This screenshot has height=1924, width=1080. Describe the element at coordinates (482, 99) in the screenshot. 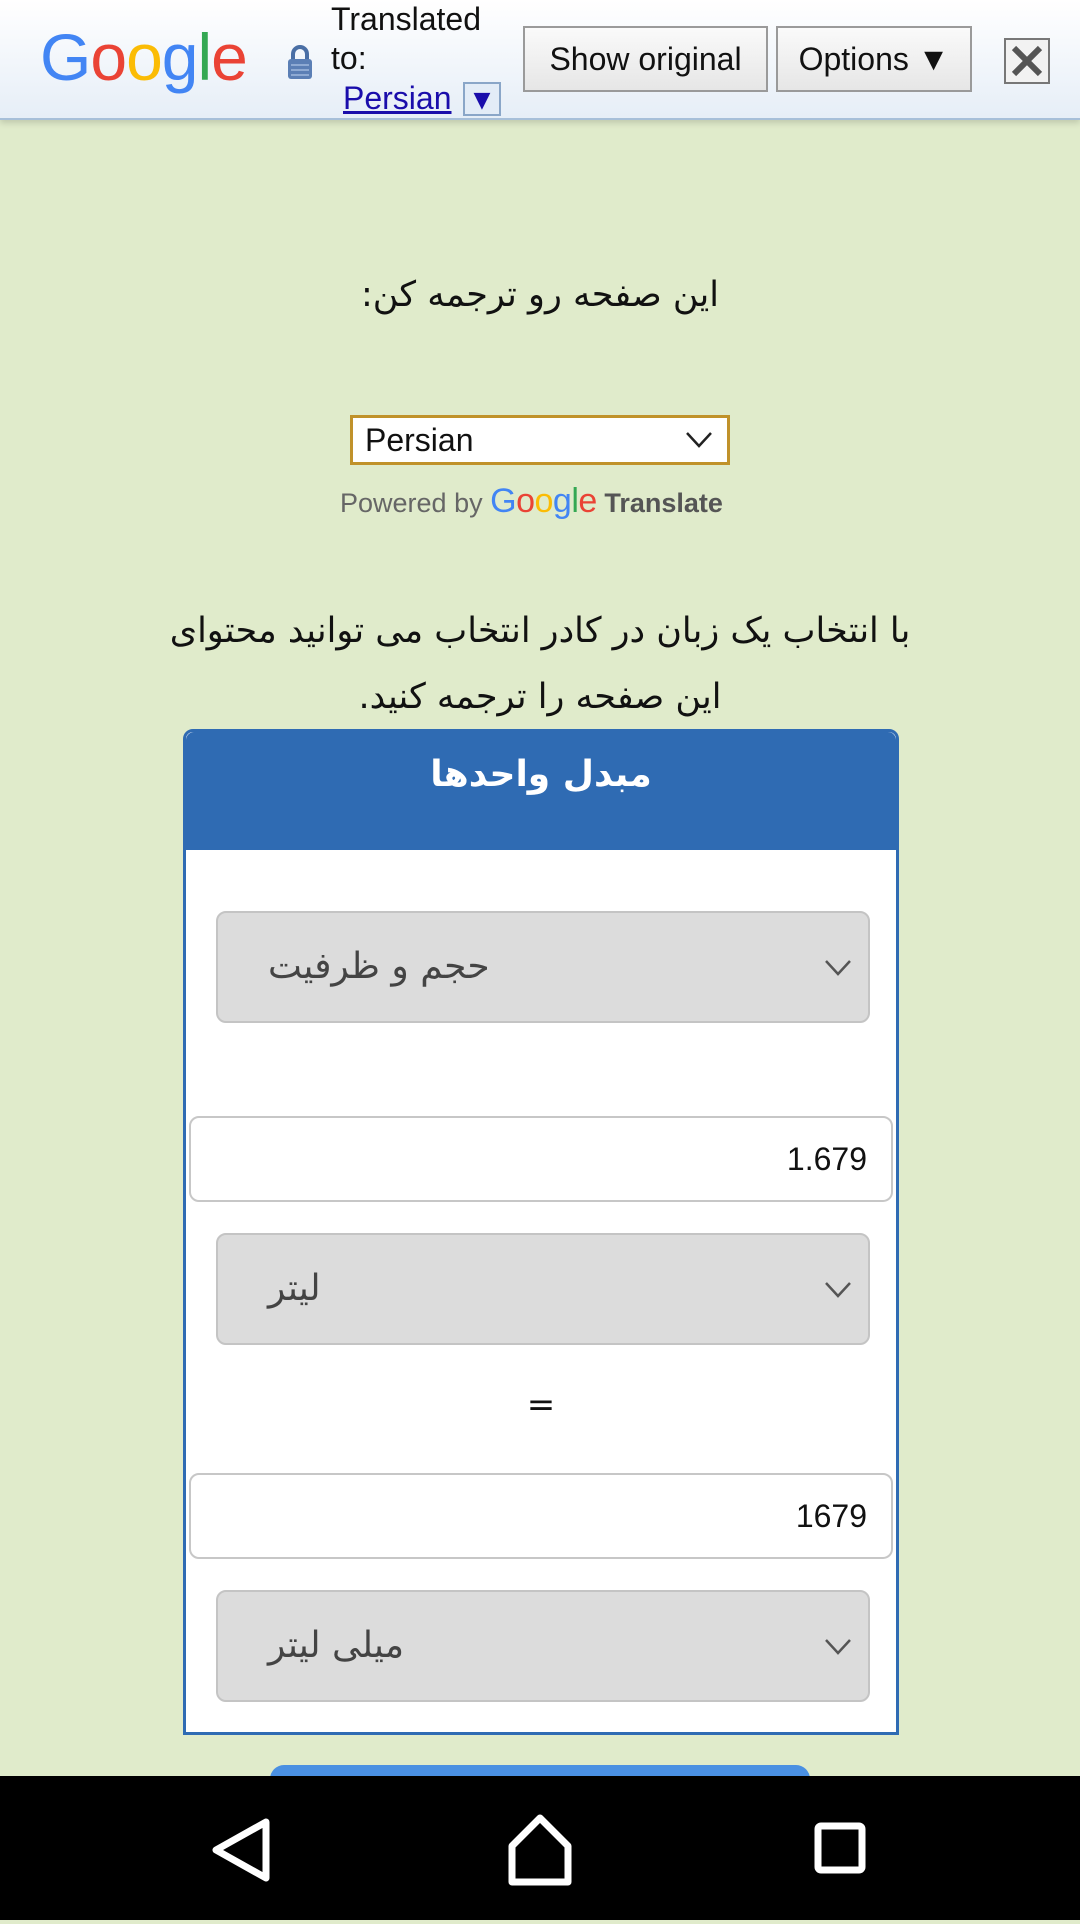

I see `language-dropdown-button: ▼` at that location.